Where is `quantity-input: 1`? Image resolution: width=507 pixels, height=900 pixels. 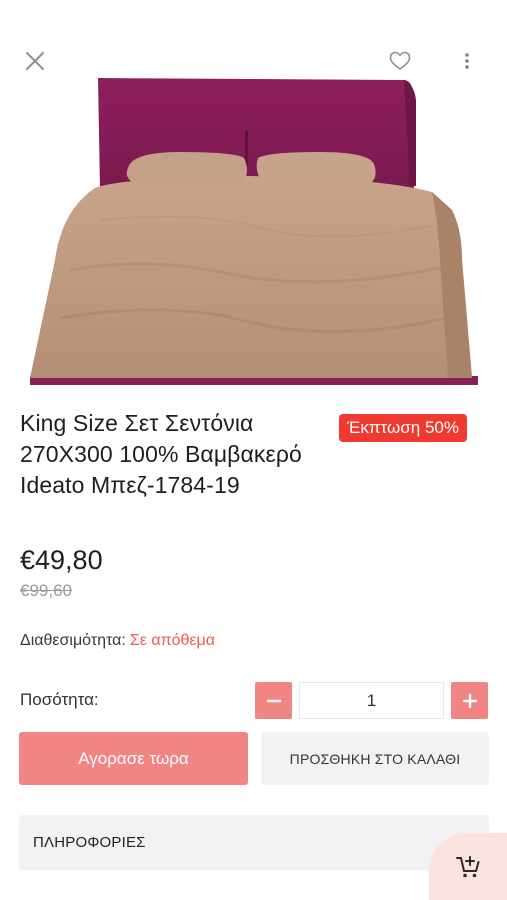
quantity-input: 1 is located at coordinates (371, 700).